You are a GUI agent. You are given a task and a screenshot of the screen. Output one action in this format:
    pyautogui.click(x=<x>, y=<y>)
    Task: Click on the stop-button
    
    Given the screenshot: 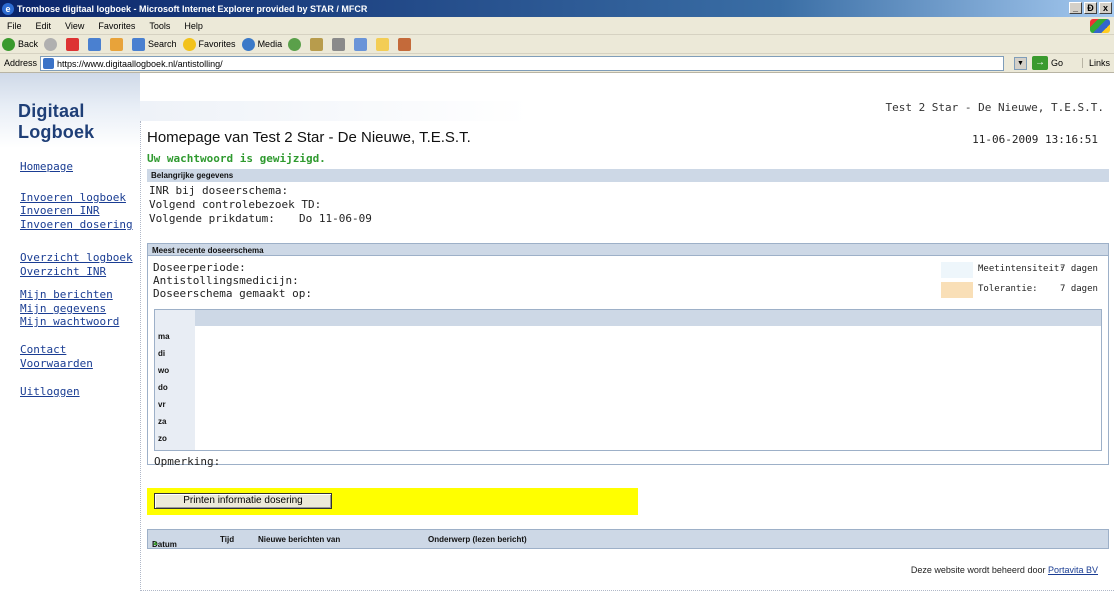 What is the action you would take?
    pyautogui.click(x=74, y=44)
    